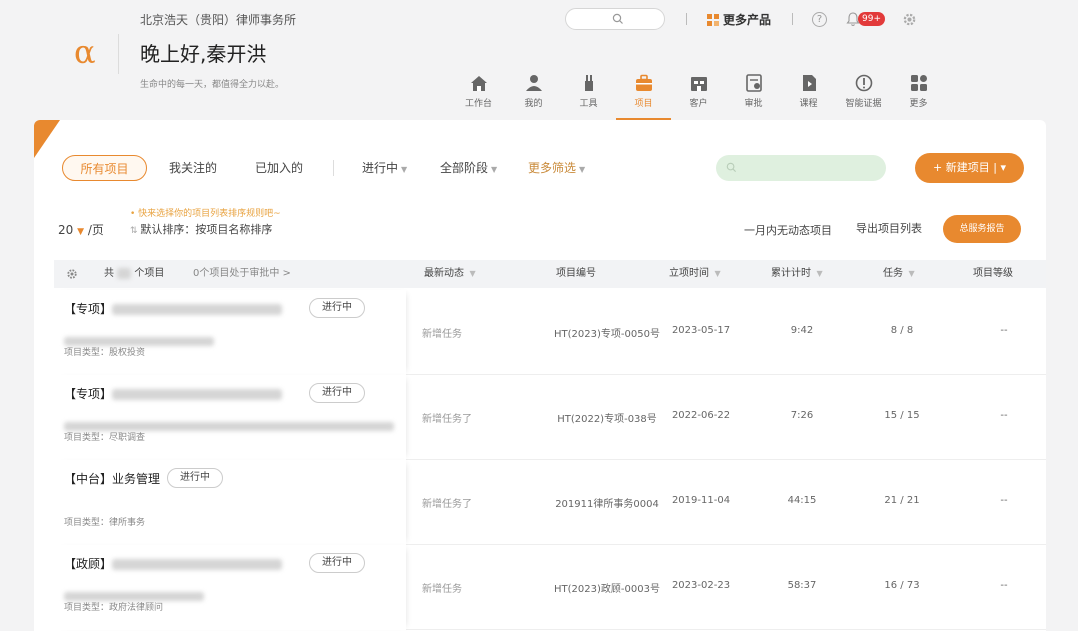  What do you see at coordinates (701, 500) in the screenshot?
I see `project-date: 2019-11-04` at bounding box center [701, 500].